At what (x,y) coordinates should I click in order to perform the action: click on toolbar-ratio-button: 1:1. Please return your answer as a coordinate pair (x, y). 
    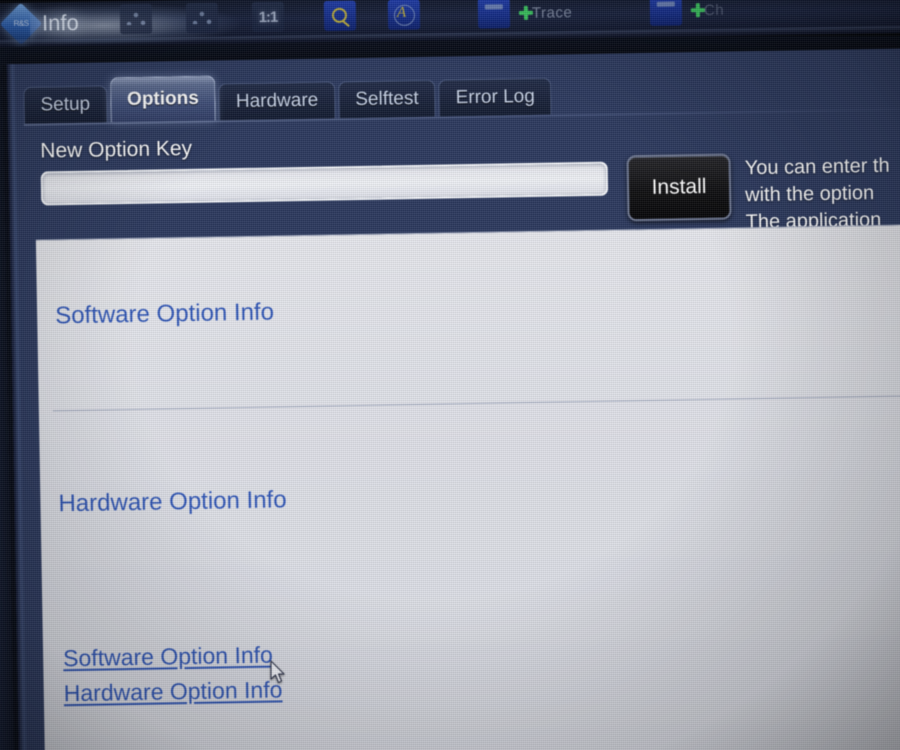
    Looking at the image, I should click on (268, 17).